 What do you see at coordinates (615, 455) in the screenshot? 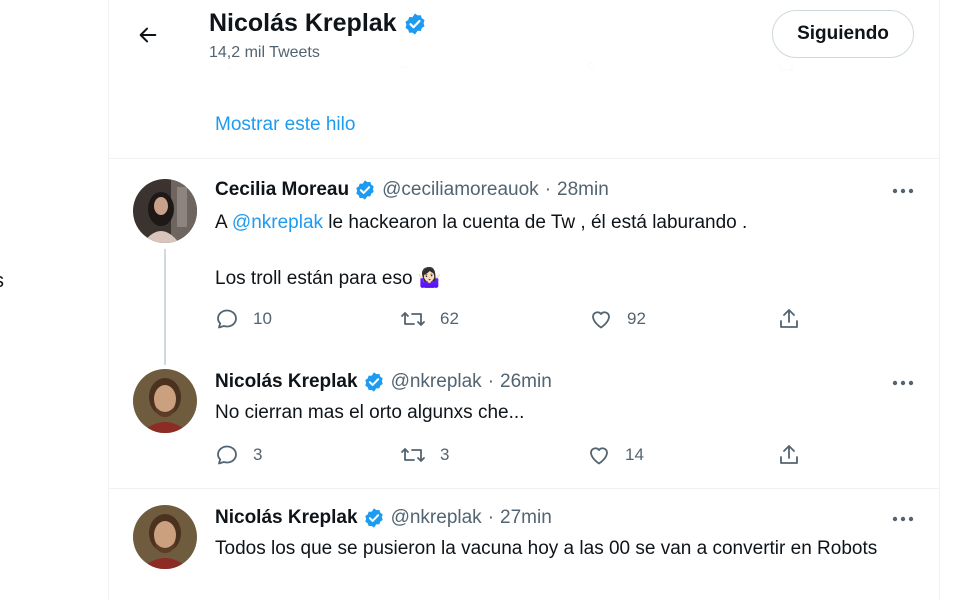
I see `like-button: 14` at bounding box center [615, 455].